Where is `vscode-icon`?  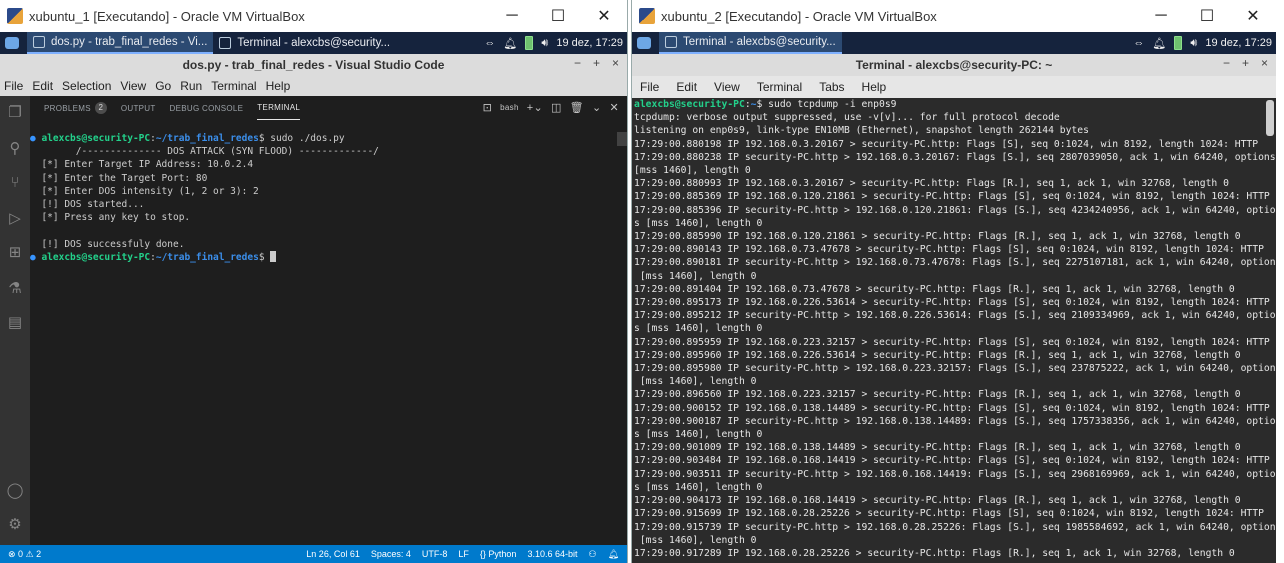 vscode-icon is located at coordinates (39, 42).